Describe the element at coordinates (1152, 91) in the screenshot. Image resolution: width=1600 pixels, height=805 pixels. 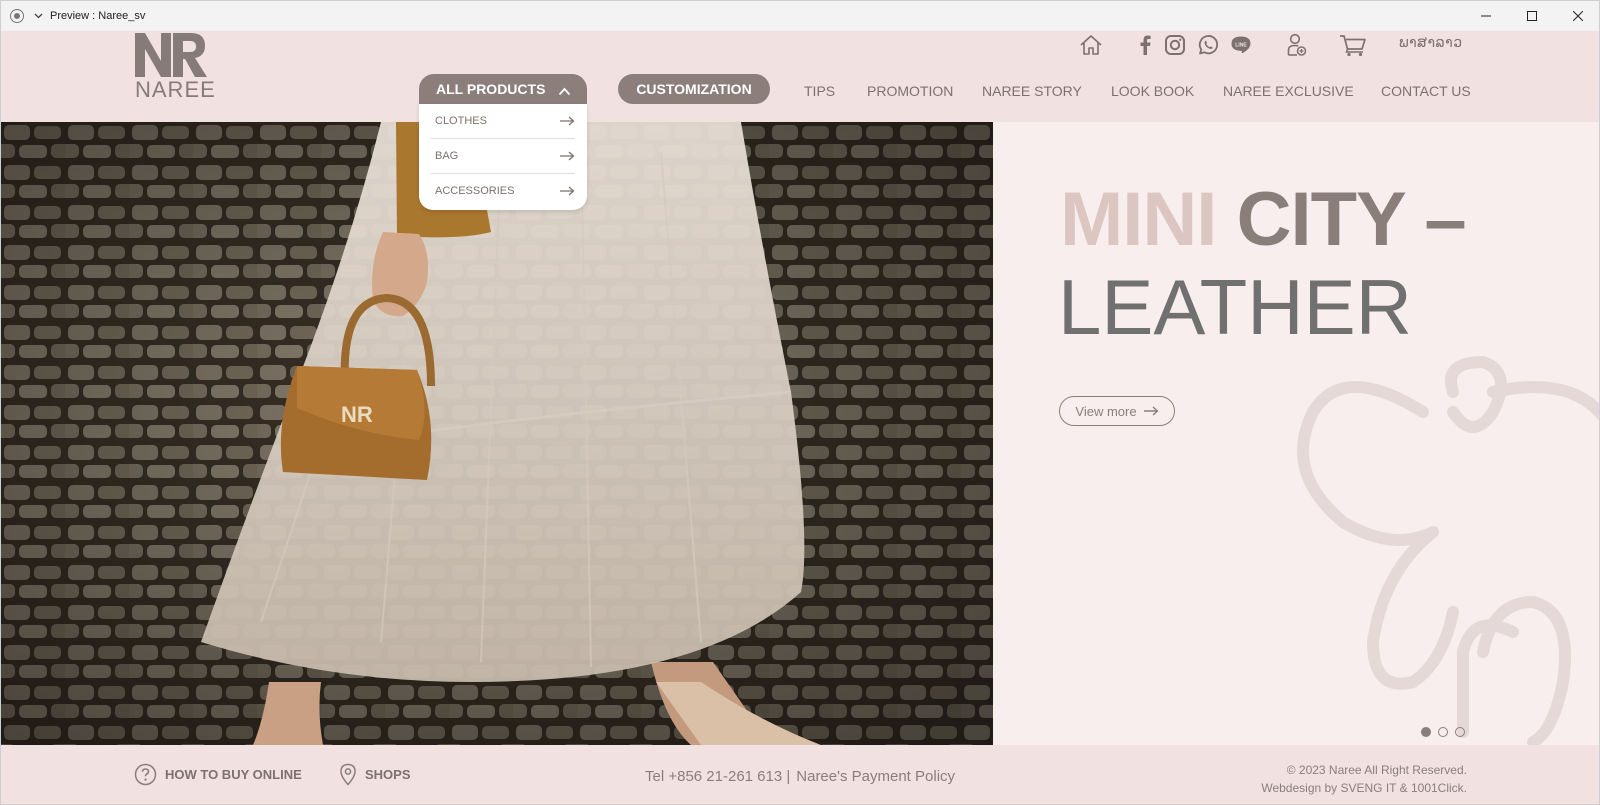
I see `nav-look-book: LOOK BOOK` at that location.